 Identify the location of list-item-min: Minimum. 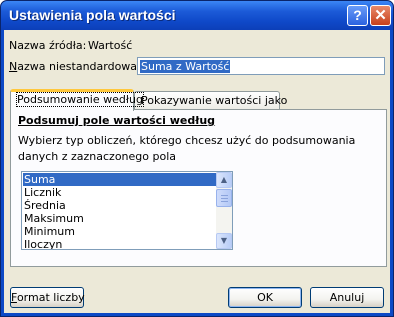
(120, 231).